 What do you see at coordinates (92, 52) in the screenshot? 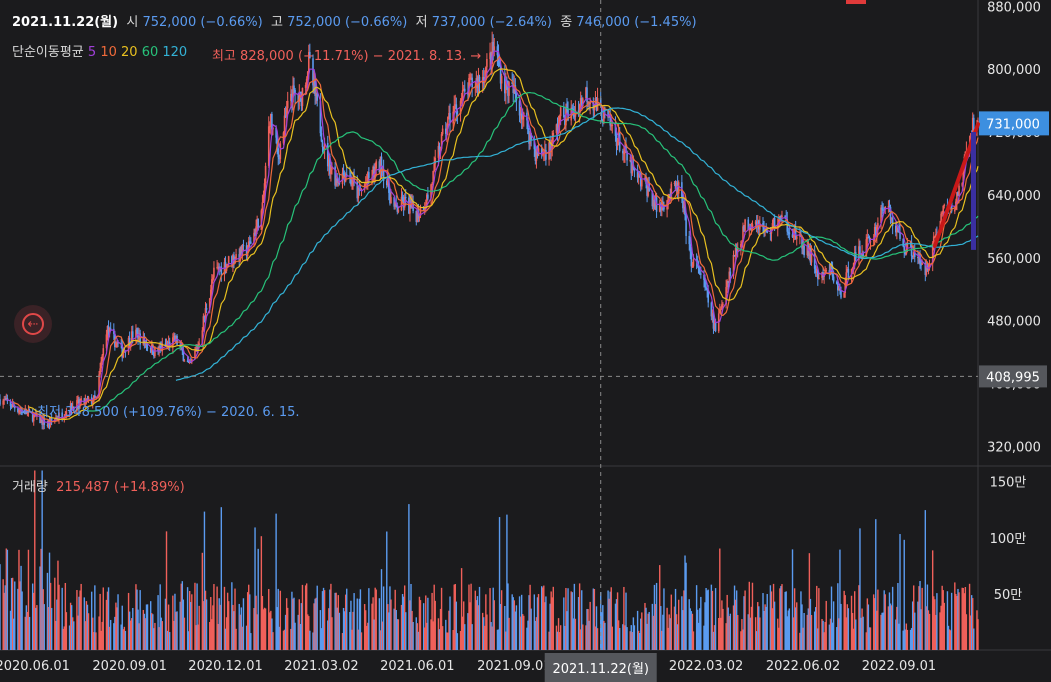
I see `ma-period-5: 5` at bounding box center [92, 52].